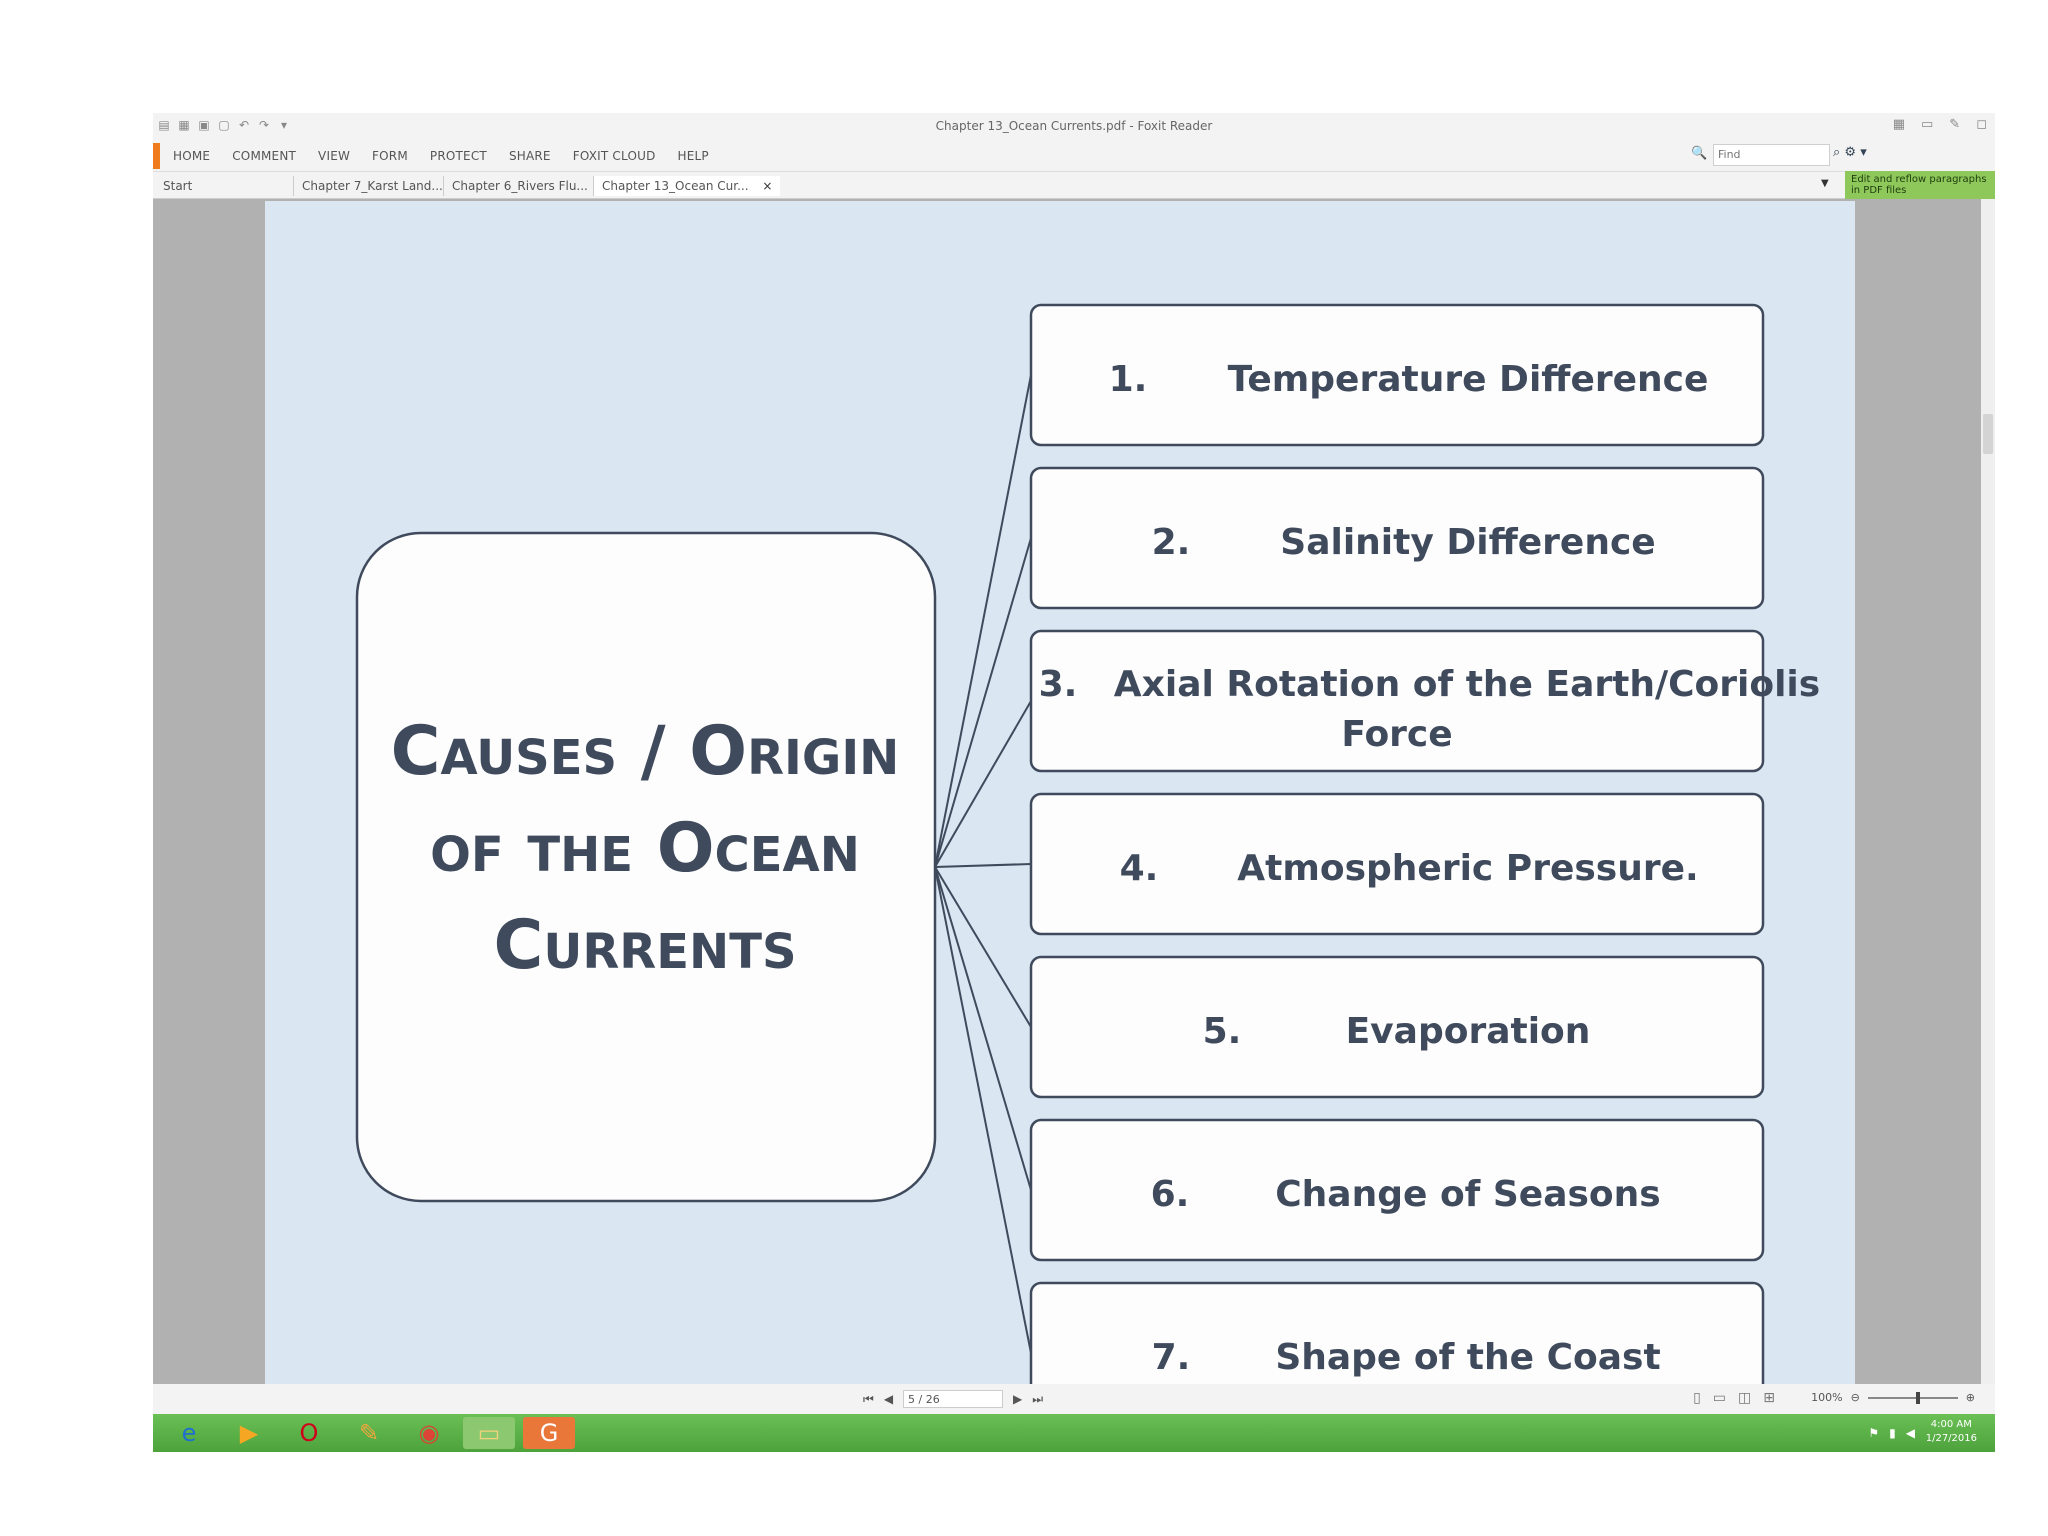  I want to click on tray-flag-icon: ⚑, so click(1873, 1433).